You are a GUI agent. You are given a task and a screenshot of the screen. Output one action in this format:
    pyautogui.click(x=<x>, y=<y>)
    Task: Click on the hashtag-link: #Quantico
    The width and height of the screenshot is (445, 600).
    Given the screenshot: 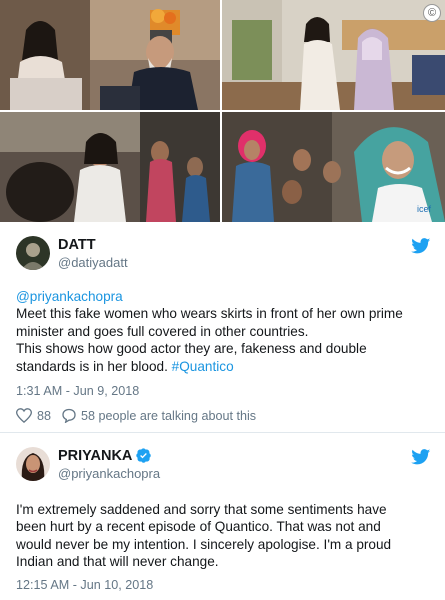 What is the action you would take?
    pyautogui.click(x=203, y=366)
    